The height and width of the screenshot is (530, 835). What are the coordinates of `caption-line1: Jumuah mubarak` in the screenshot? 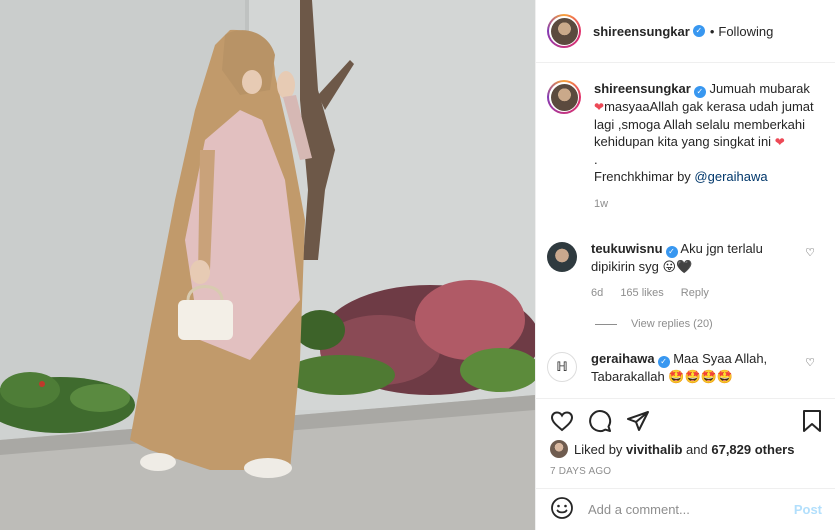 It's located at (759, 88).